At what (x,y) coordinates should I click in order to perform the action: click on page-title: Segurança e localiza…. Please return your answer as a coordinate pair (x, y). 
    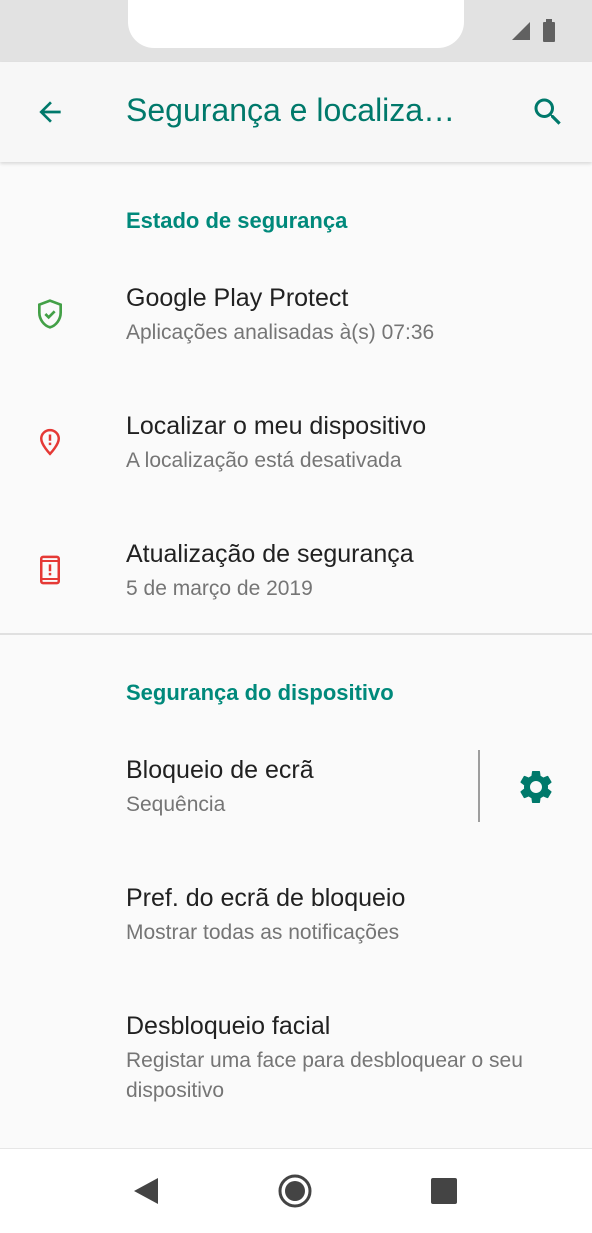
    Looking at the image, I should click on (291, 110).